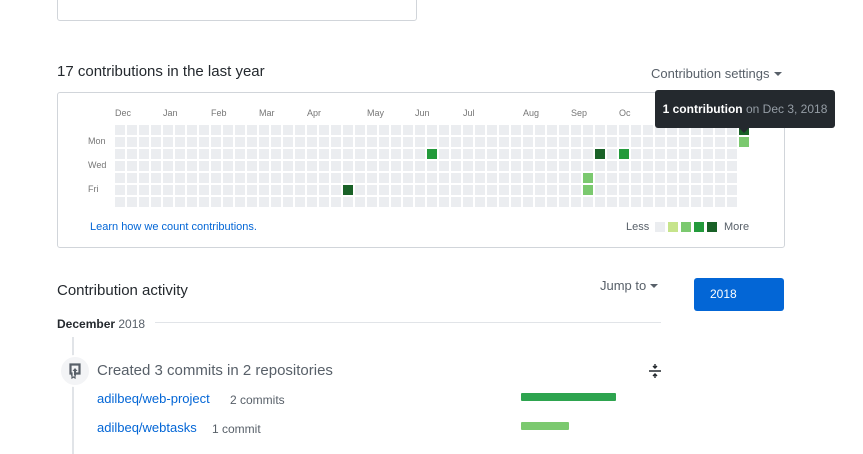 The width and height of the screenshot is (863, 454). Describe the element at coordinates (153, 398) in the screenshot. I see `repo-link: adilbeq/web-project` at that location.